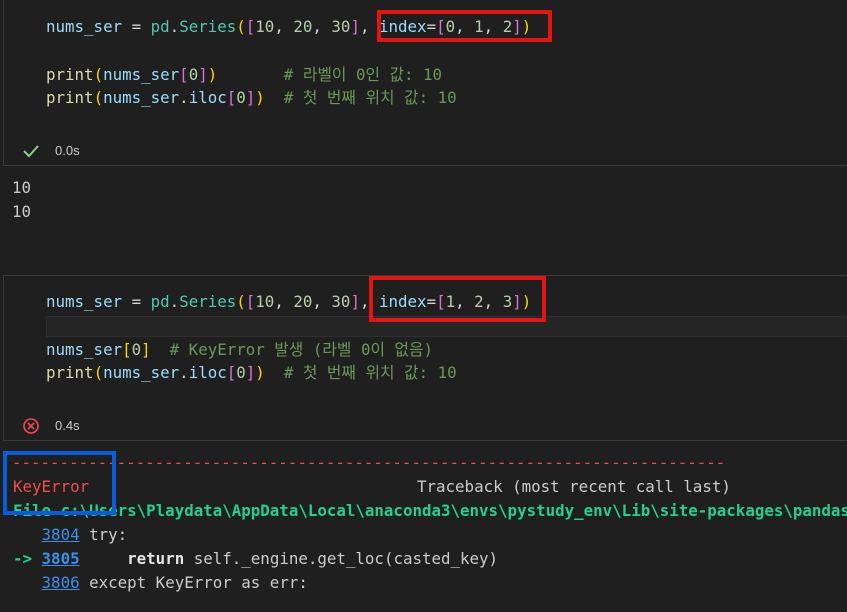 The image size is (847, 612). I want to click on code-line-4: print(nums_ser.iloc[0]) # 첫 번째 위치 값: 10, so click(251, 372).